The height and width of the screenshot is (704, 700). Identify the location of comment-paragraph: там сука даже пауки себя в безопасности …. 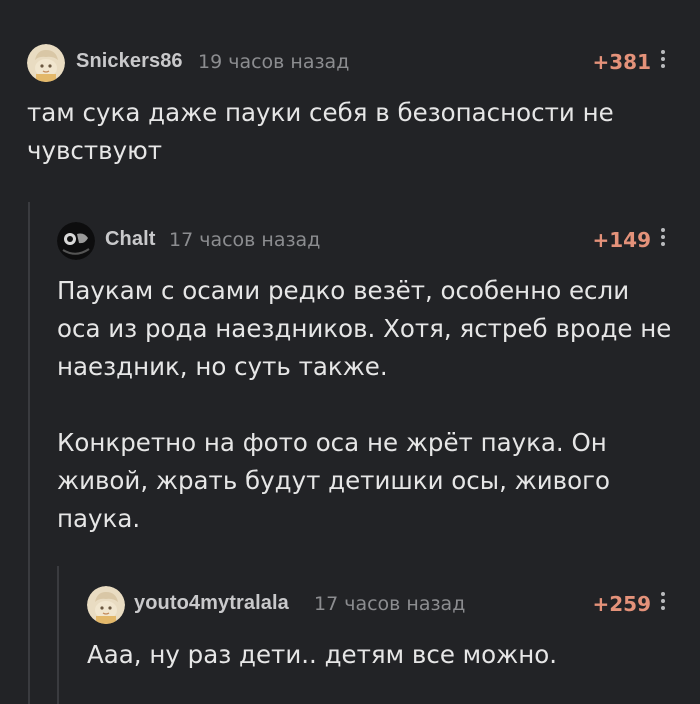
(320, 131).